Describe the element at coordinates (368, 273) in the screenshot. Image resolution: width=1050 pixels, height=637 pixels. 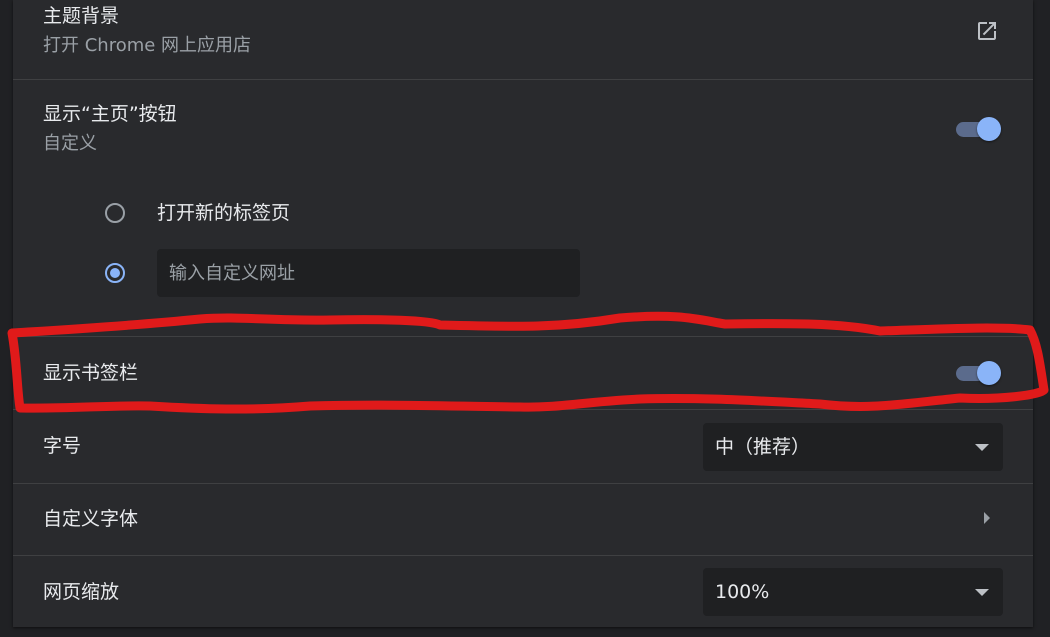
I see `custom-url-input` at that location.